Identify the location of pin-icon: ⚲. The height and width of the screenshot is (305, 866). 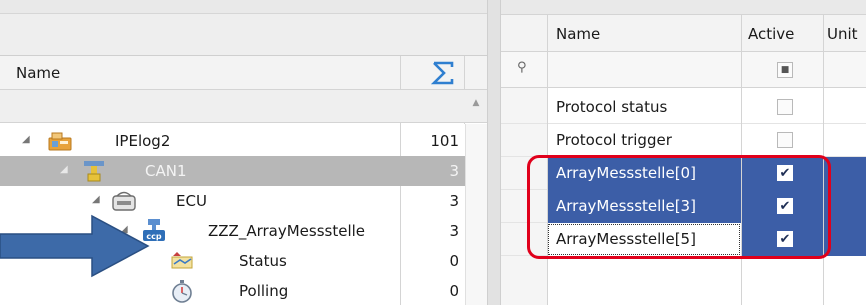
(522, 67).